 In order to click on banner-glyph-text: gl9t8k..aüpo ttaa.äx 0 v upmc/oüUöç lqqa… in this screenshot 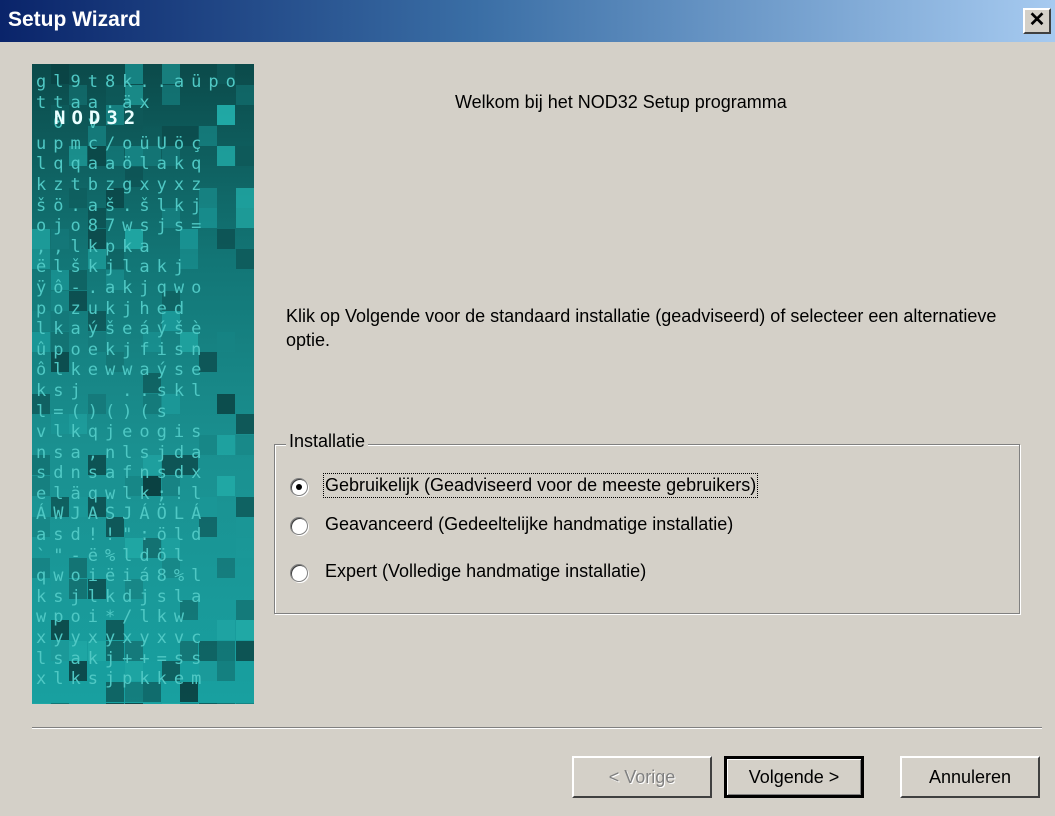, I will do `click(139, 381)`.